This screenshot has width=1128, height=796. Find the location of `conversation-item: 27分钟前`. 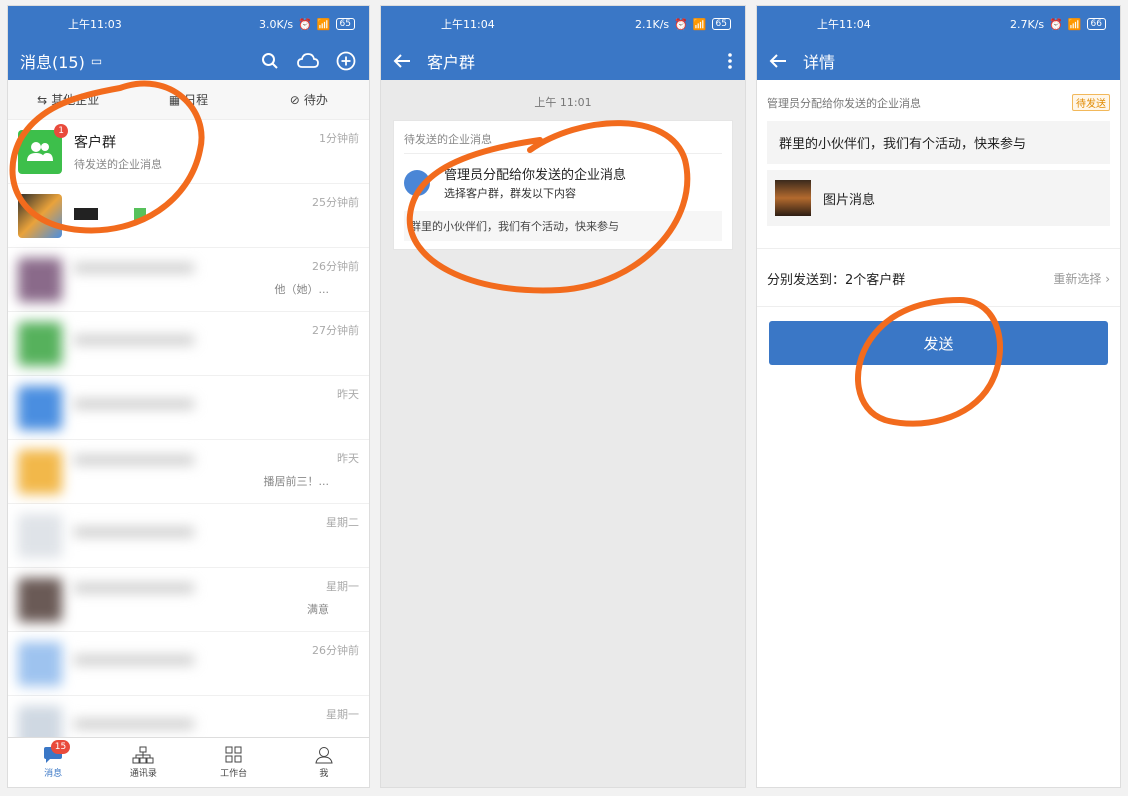

conversation-item: 27分钟前 is located at coordinates (188, 344).